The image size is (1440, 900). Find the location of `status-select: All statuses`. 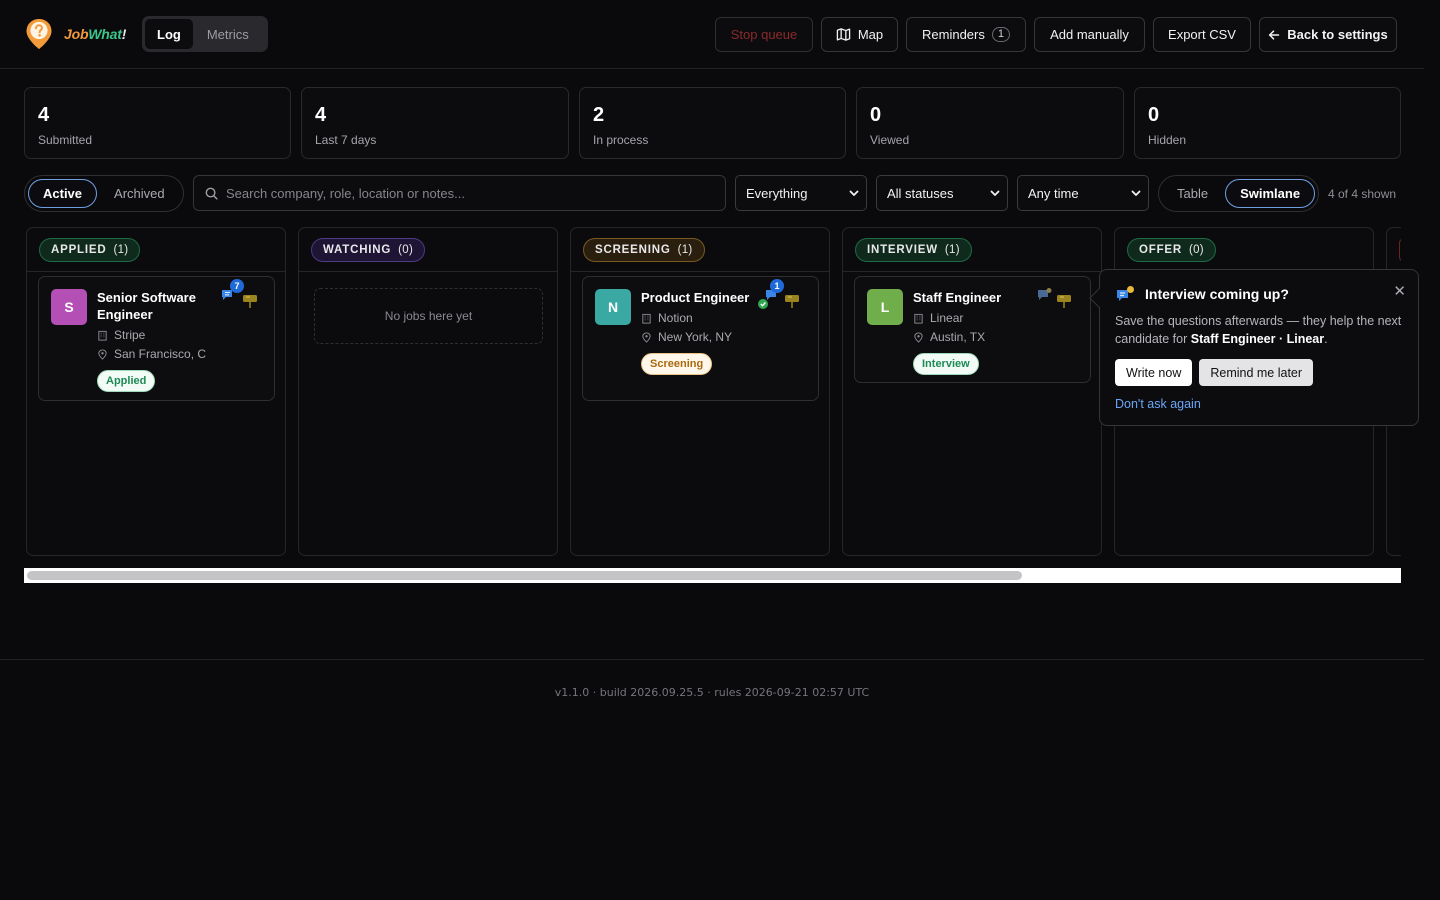

status-select: All statuses is located at coordinates (942, 193).